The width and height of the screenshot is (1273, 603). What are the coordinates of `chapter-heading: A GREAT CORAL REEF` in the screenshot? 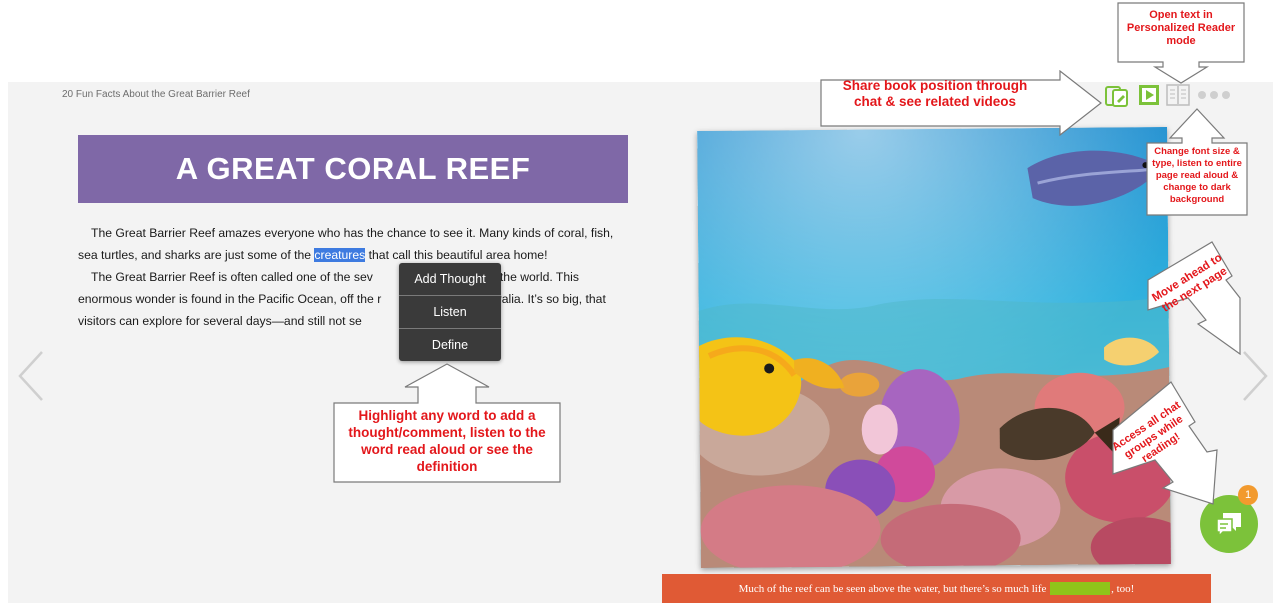 It's located at (353, 169).